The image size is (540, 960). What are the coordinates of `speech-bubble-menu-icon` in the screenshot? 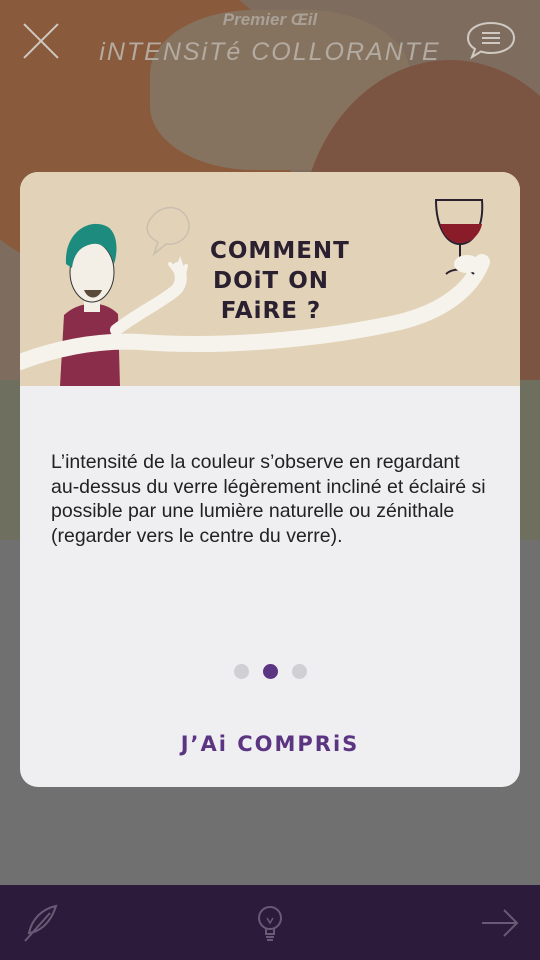 It's located at (491, 40).